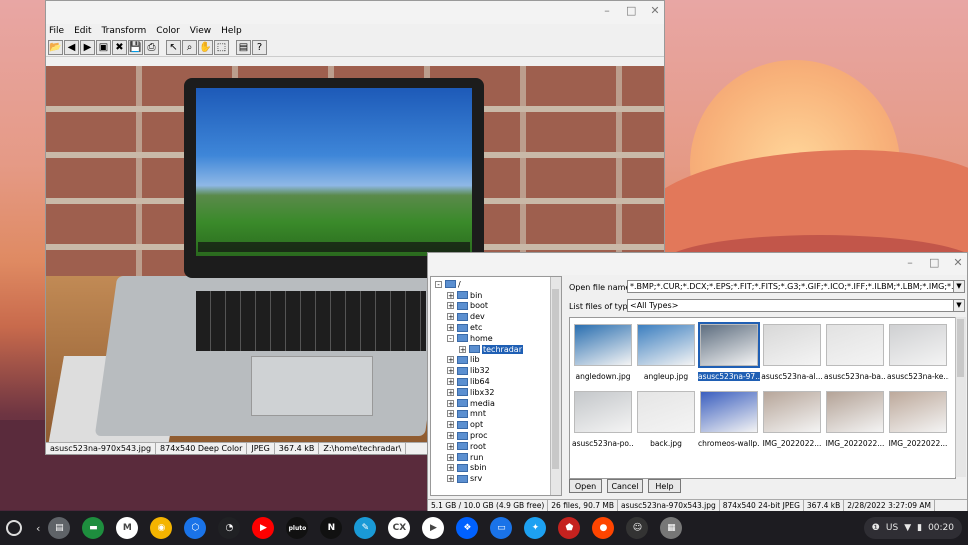 Image resolution: width=968 pixels, height=545 pixels. I want to click on tree-folder-item: + etc, so click(497, 327).